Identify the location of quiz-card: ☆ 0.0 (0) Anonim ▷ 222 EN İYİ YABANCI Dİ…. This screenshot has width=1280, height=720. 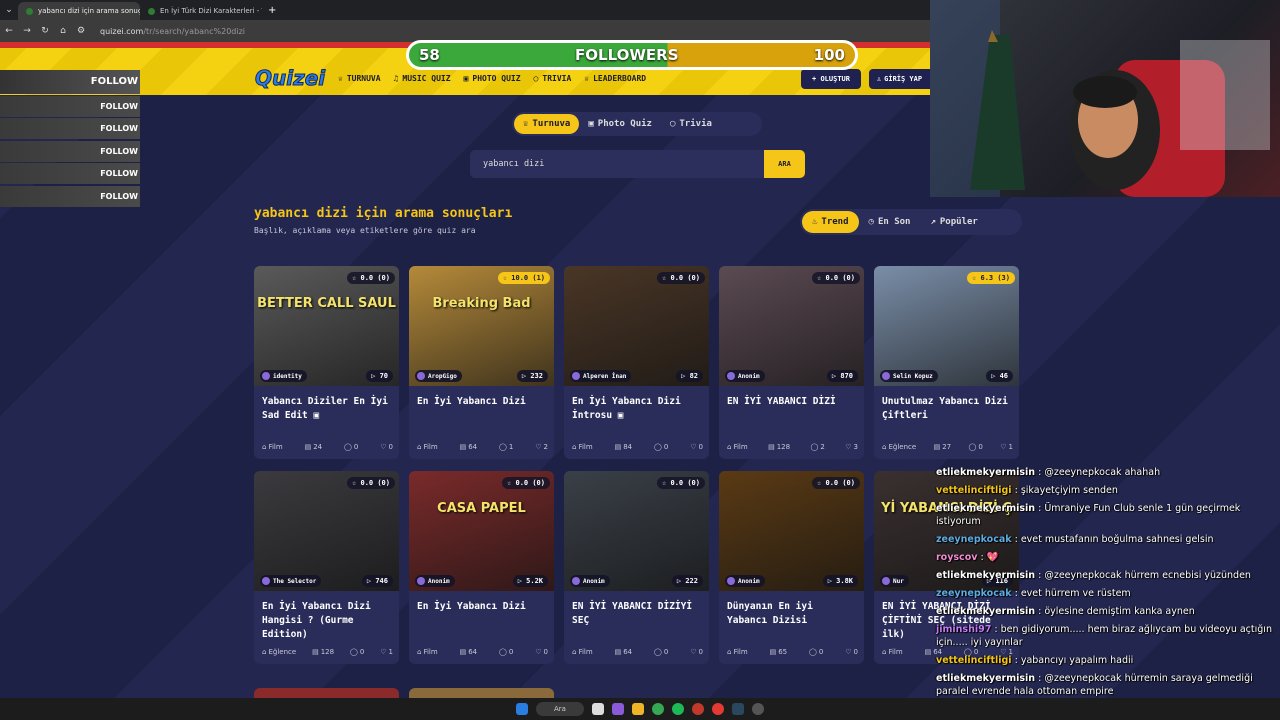
(636, 567).